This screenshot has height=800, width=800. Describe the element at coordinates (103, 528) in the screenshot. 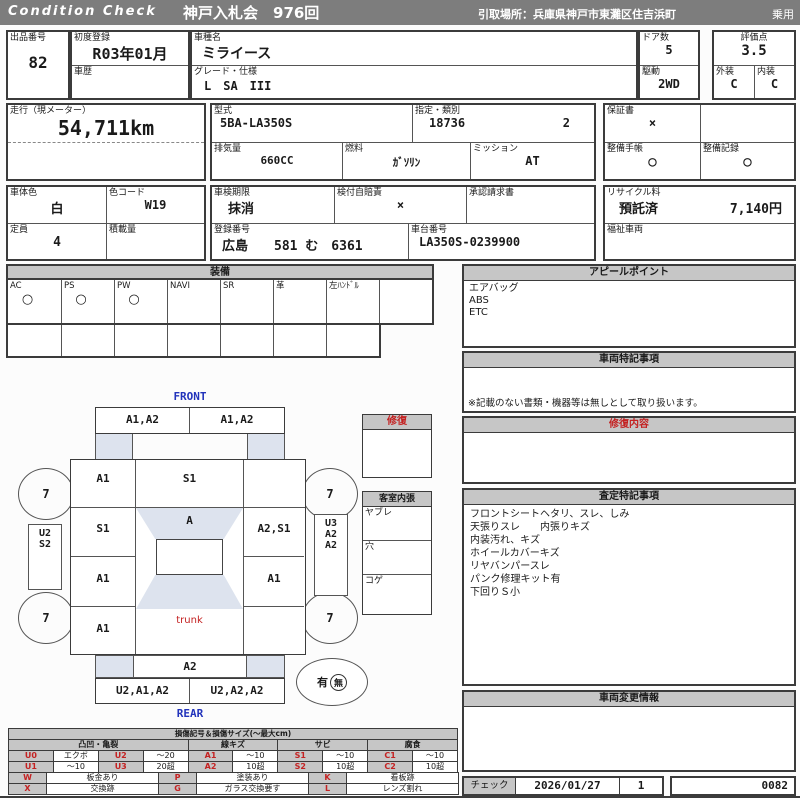

I see `left-front-door-code: S1` at that location.